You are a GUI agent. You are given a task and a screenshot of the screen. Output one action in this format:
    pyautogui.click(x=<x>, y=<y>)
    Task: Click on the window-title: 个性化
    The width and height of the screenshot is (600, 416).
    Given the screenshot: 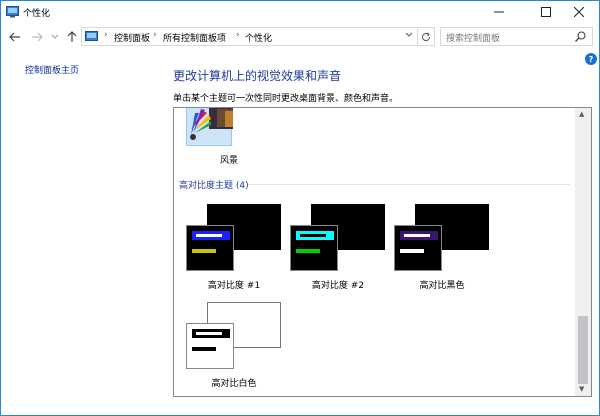 What is the action you would take?
    pyautogui.click(x=37, y=14)
    